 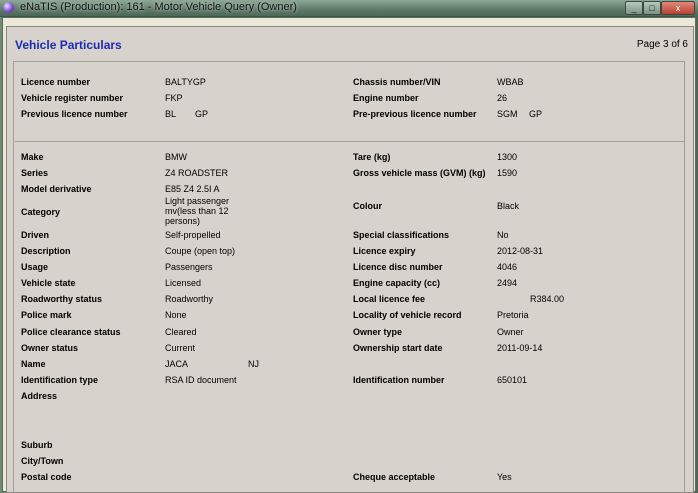 I want to click on police-clearance-label: Police clearance status, so click(x=71, y=332).